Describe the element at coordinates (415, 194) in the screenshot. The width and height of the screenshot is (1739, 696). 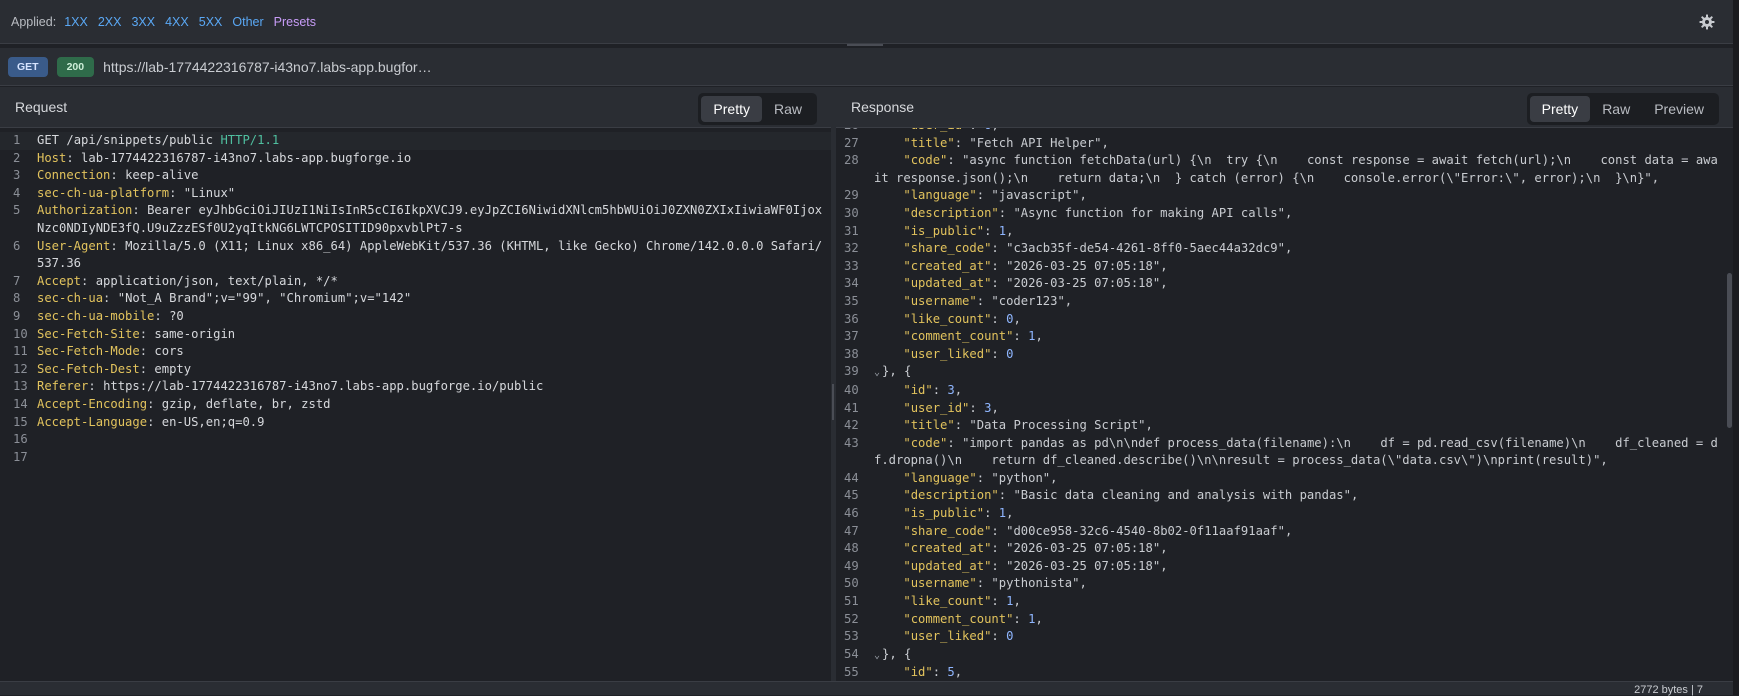
I see `request-header-line: 4 sec-ch-ua-platform: "Linux"` at that location.